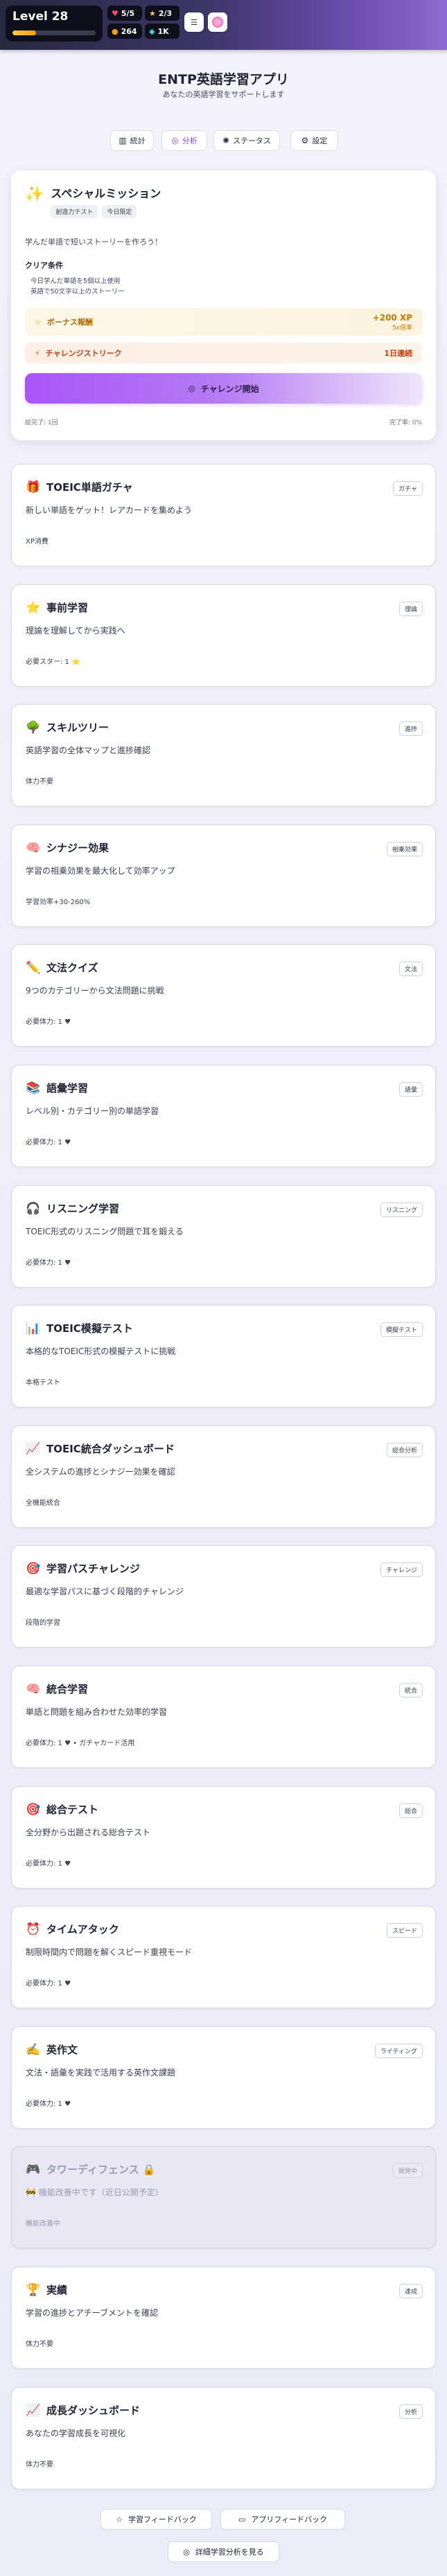 The image size is (447, 2576). Describe the element at coordinates (125, 32) in the screenshot. I see `coins-stat: ● 264` at that location.